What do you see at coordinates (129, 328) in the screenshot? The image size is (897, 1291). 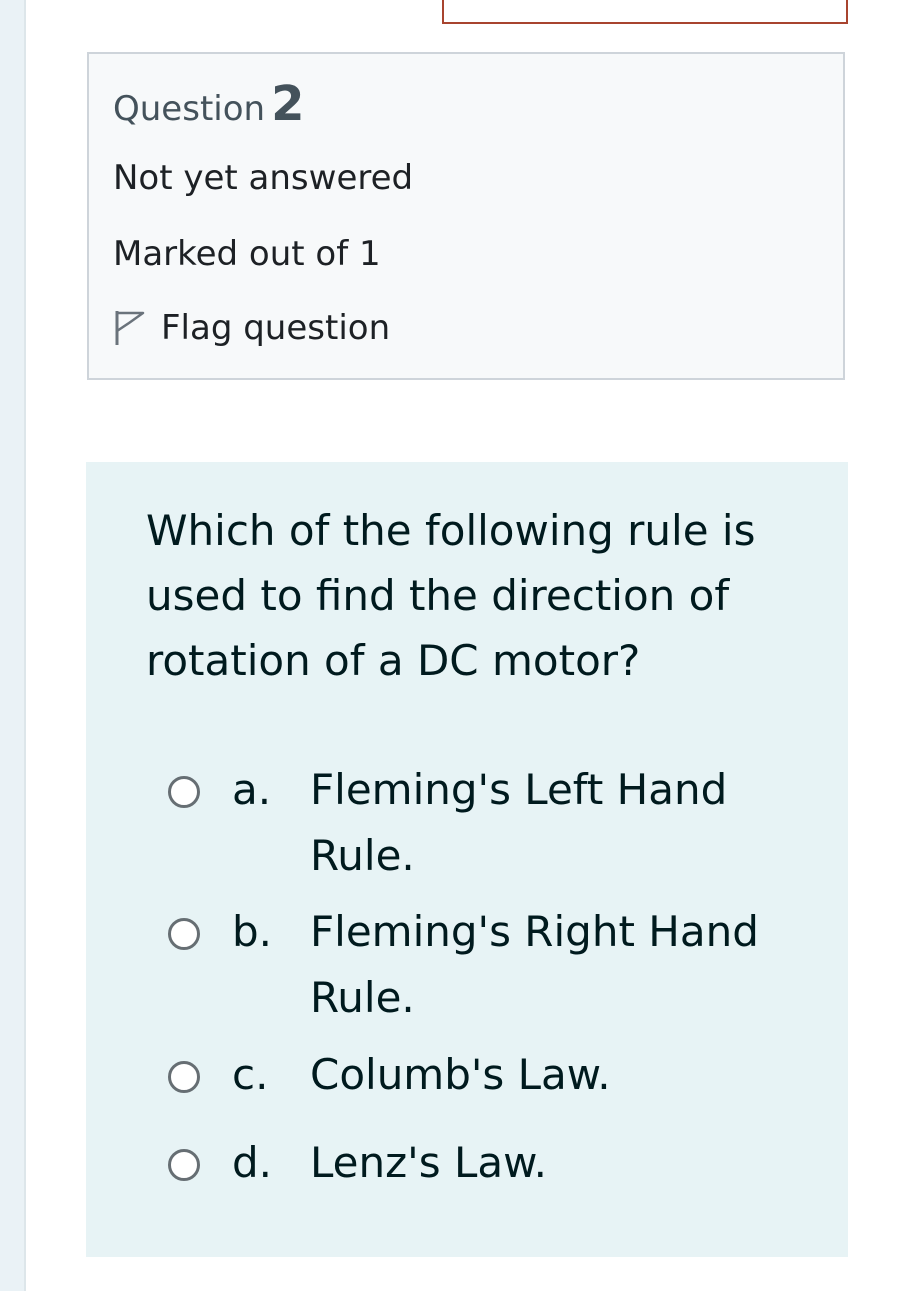 I see `flag-icon` at bounding box center [129, 328].